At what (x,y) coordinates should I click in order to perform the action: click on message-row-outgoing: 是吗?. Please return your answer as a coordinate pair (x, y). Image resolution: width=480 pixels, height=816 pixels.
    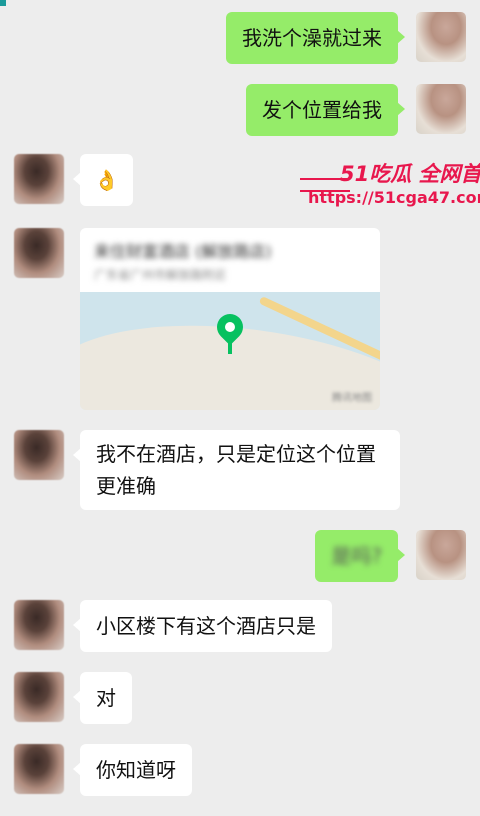
    Looking at the image, I should click on (240, 556).